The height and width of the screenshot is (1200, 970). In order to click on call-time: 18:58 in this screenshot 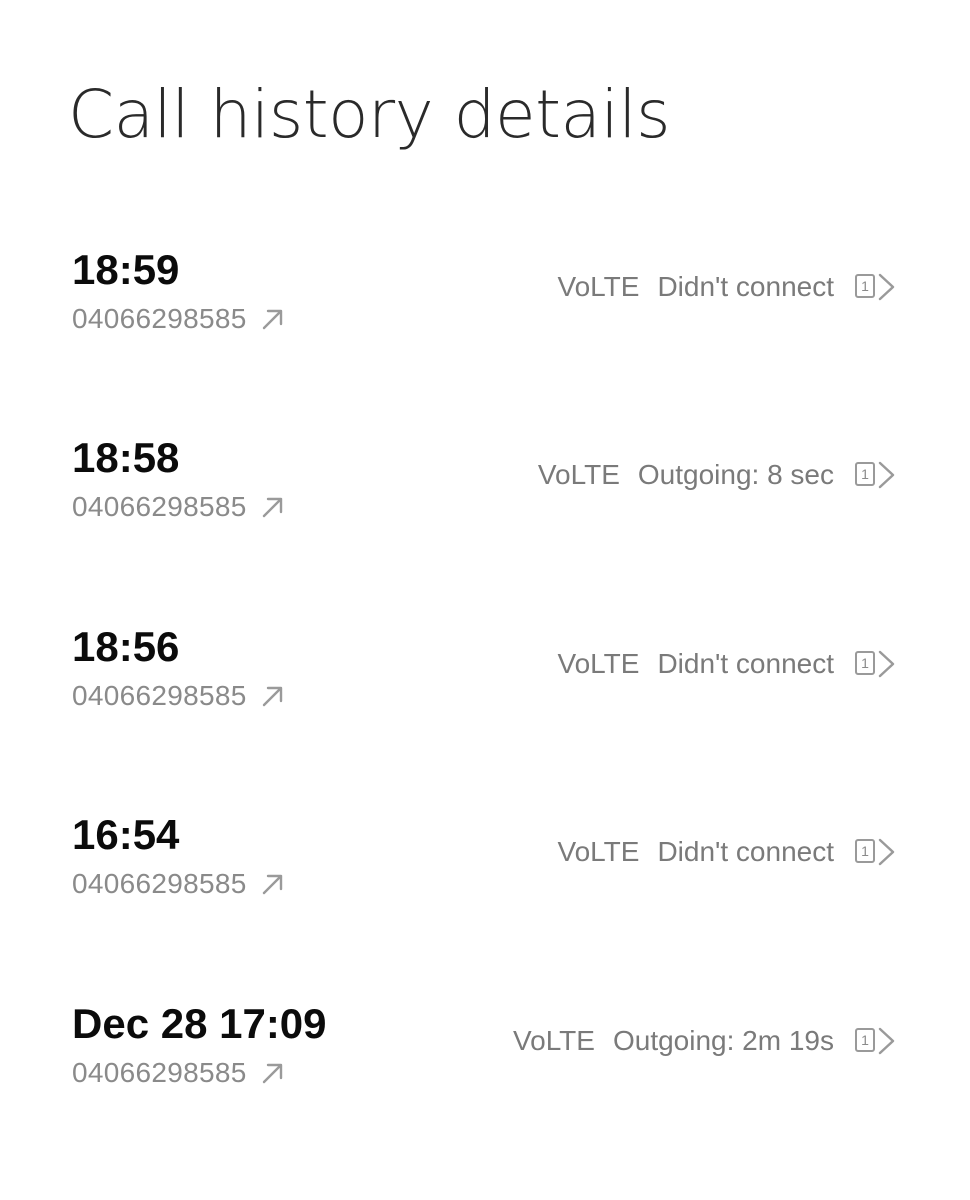, I will do `click(126, 457)`.